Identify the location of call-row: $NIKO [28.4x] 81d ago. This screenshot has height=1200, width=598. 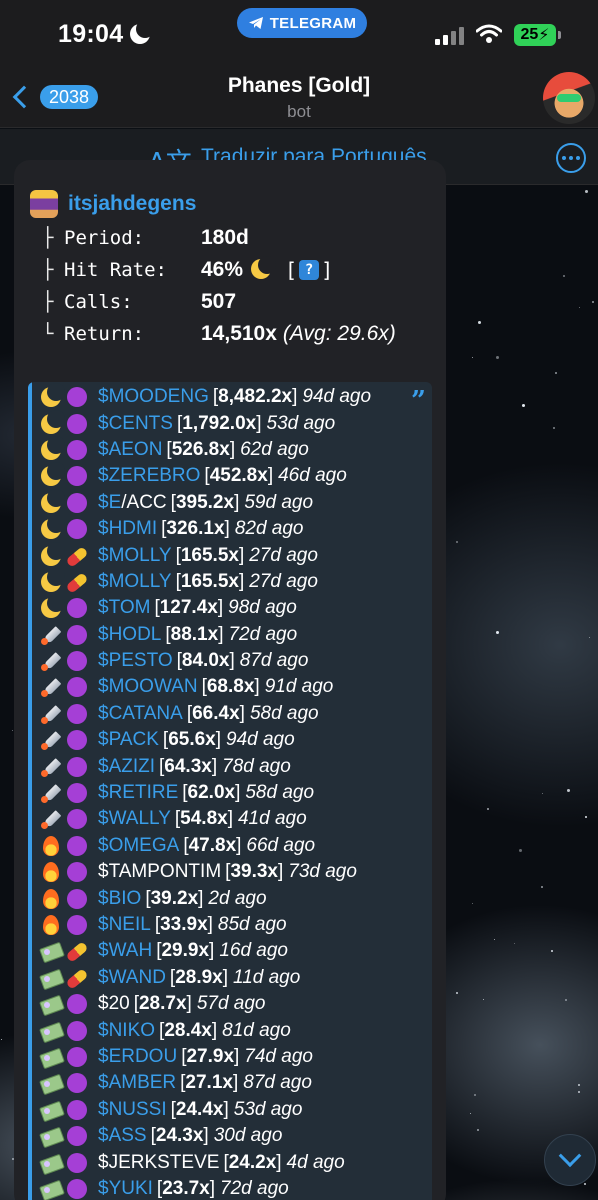
(205, 1030).